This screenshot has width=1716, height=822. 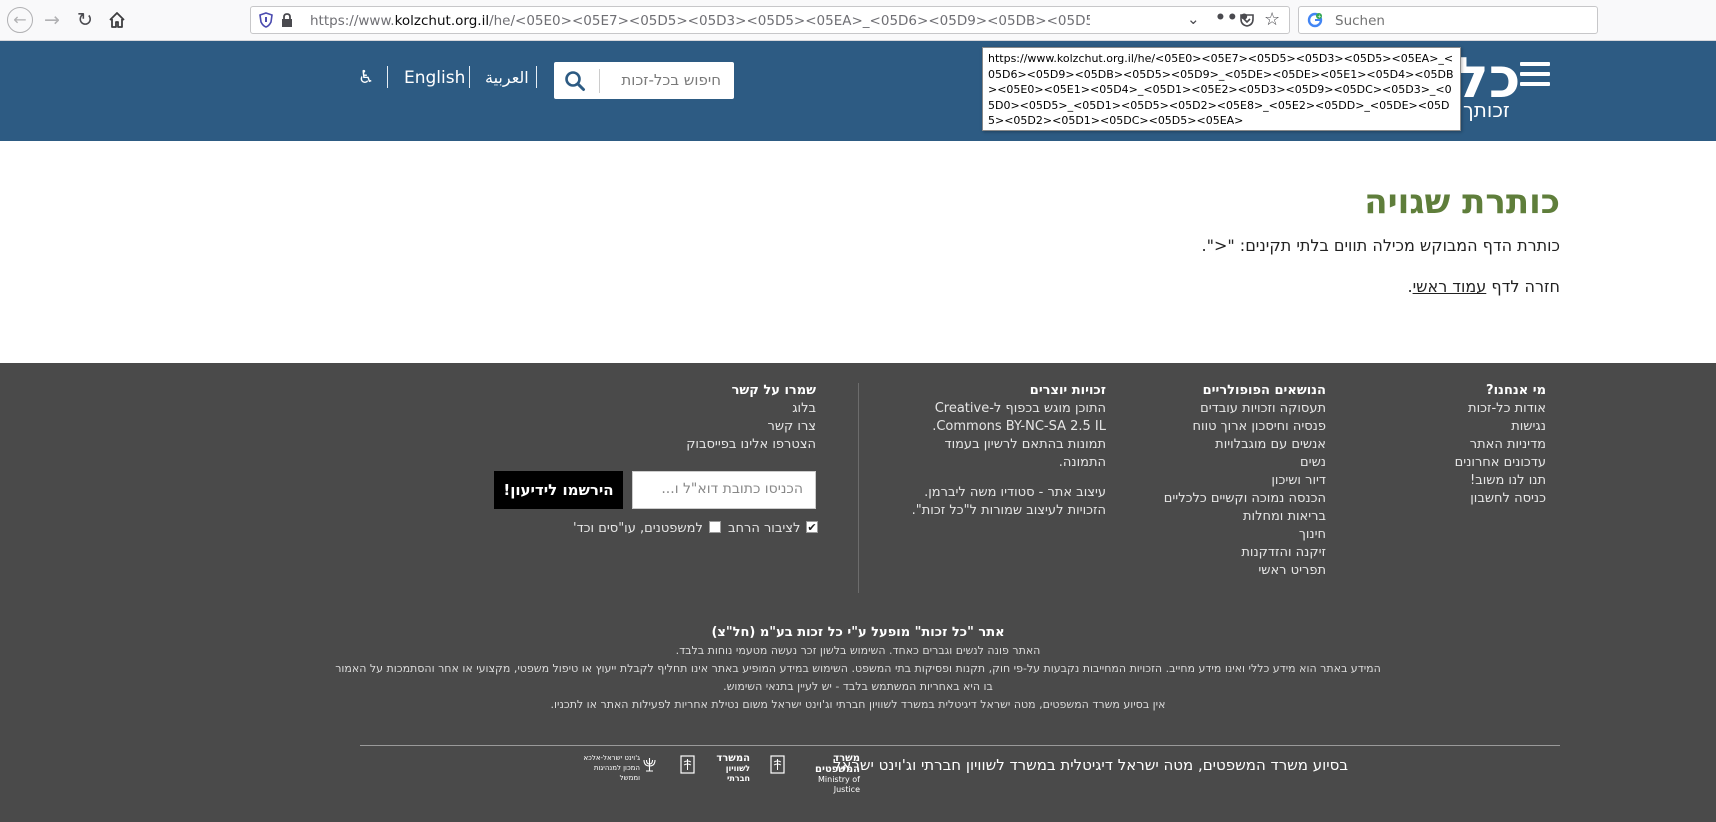 I want to click on footer-link: מדיניות האתר, so click(x=1476, y=445).